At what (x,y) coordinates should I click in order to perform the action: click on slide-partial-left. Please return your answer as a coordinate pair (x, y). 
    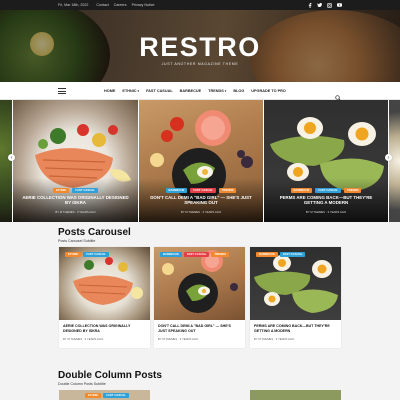
    Looking at the image, I should click on (6, 161).